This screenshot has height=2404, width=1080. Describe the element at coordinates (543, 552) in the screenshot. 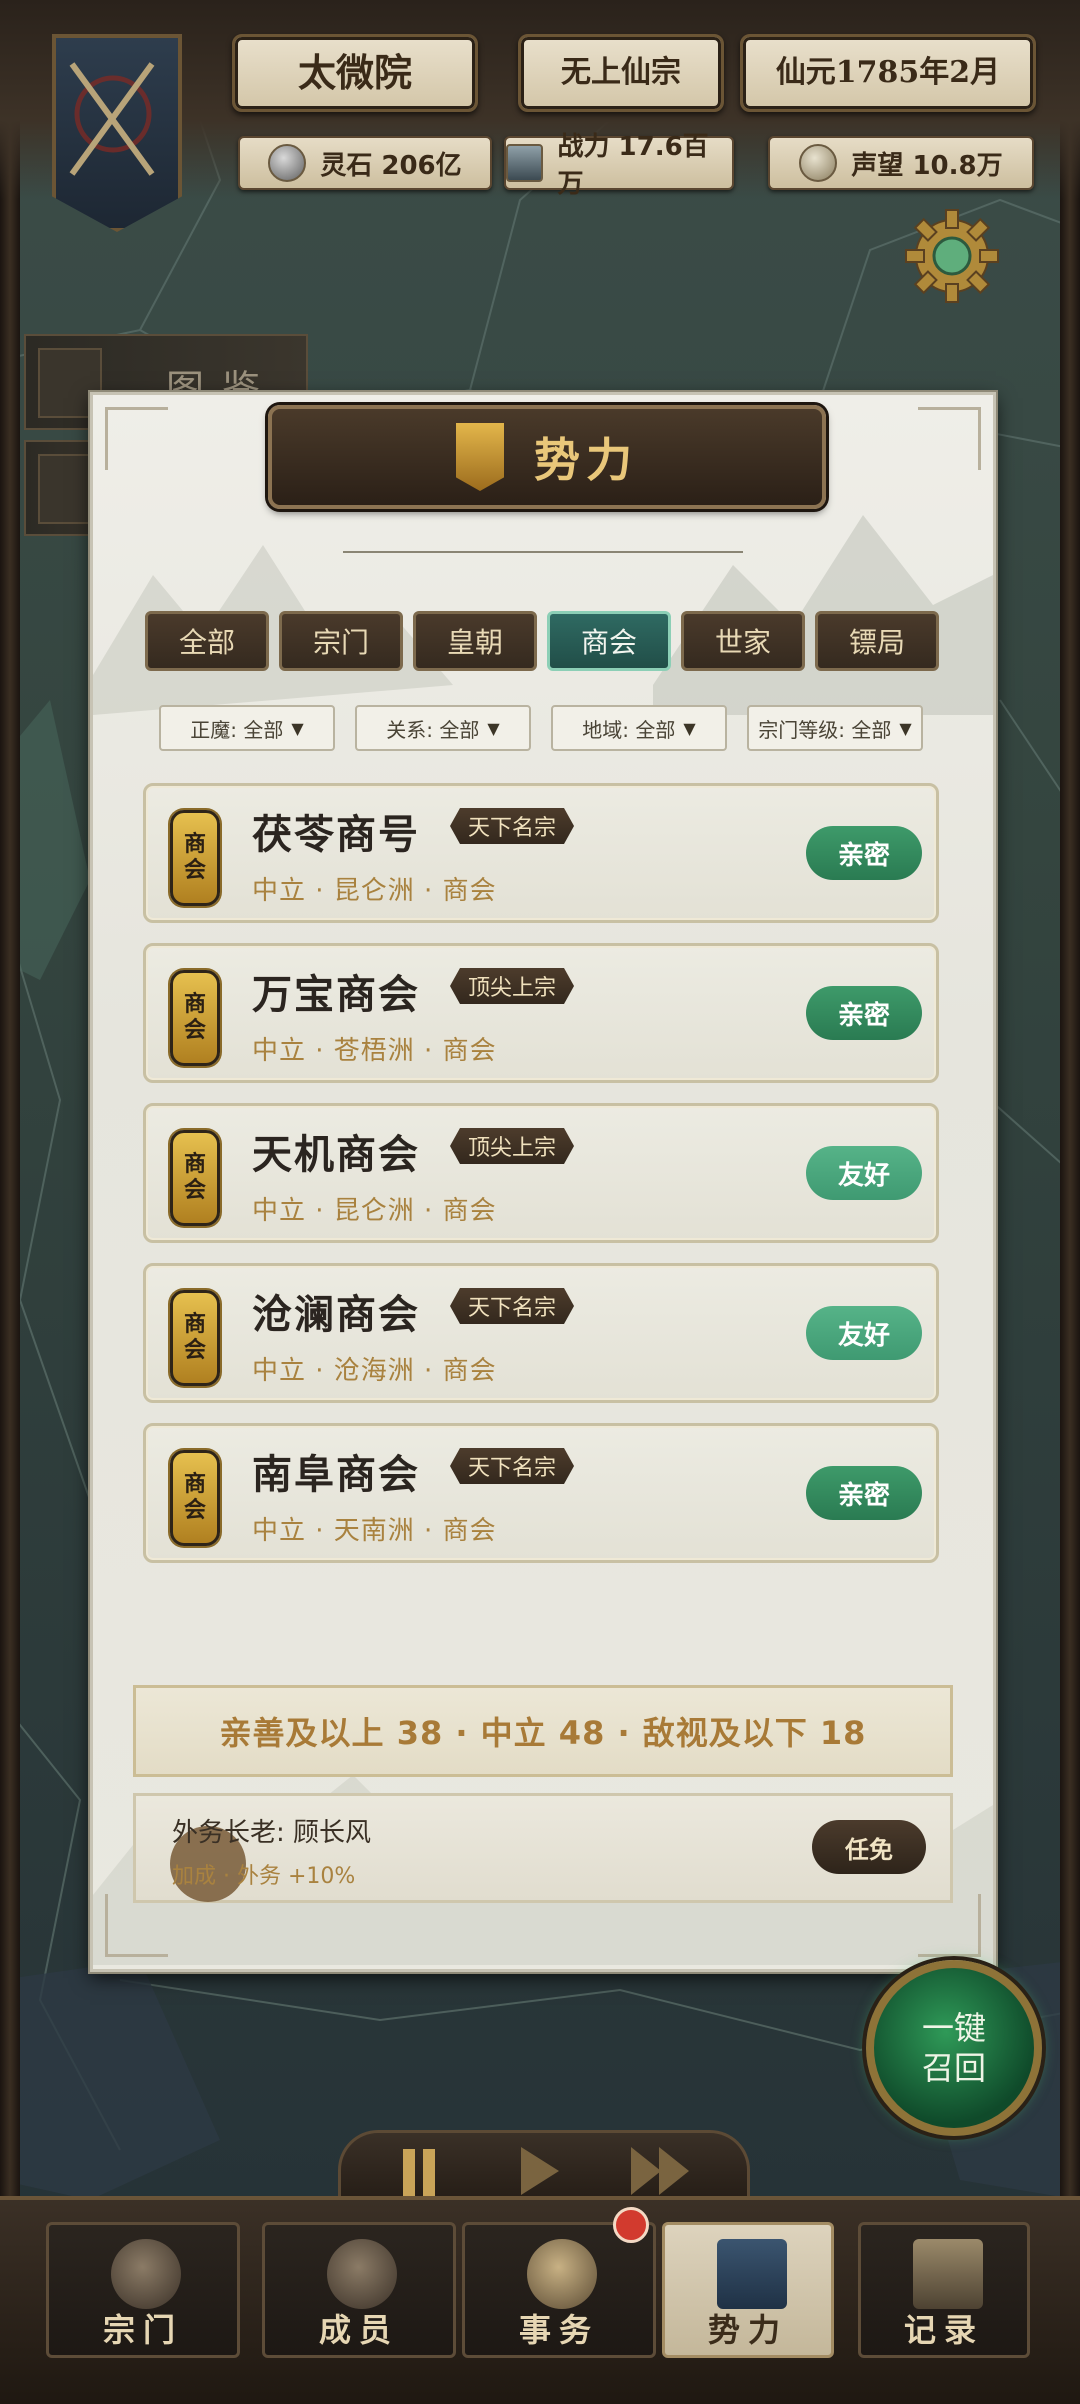

I see `title-divider` at that location.